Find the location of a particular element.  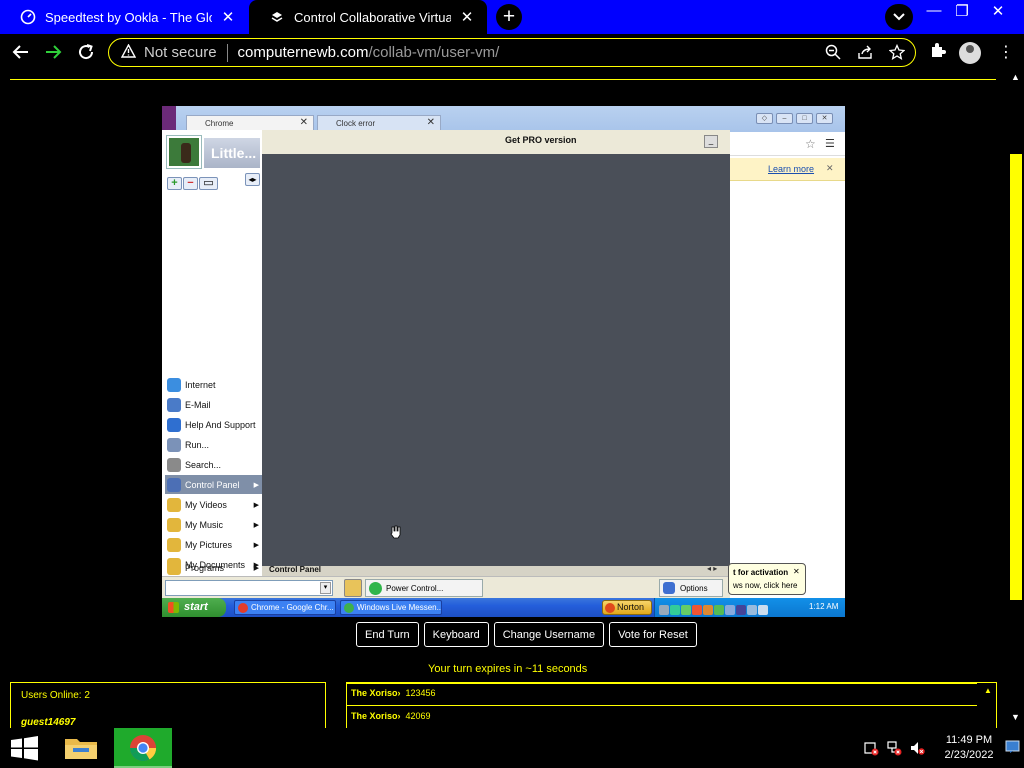

menu-icon: ☰ is located at coordinates (830, 143).